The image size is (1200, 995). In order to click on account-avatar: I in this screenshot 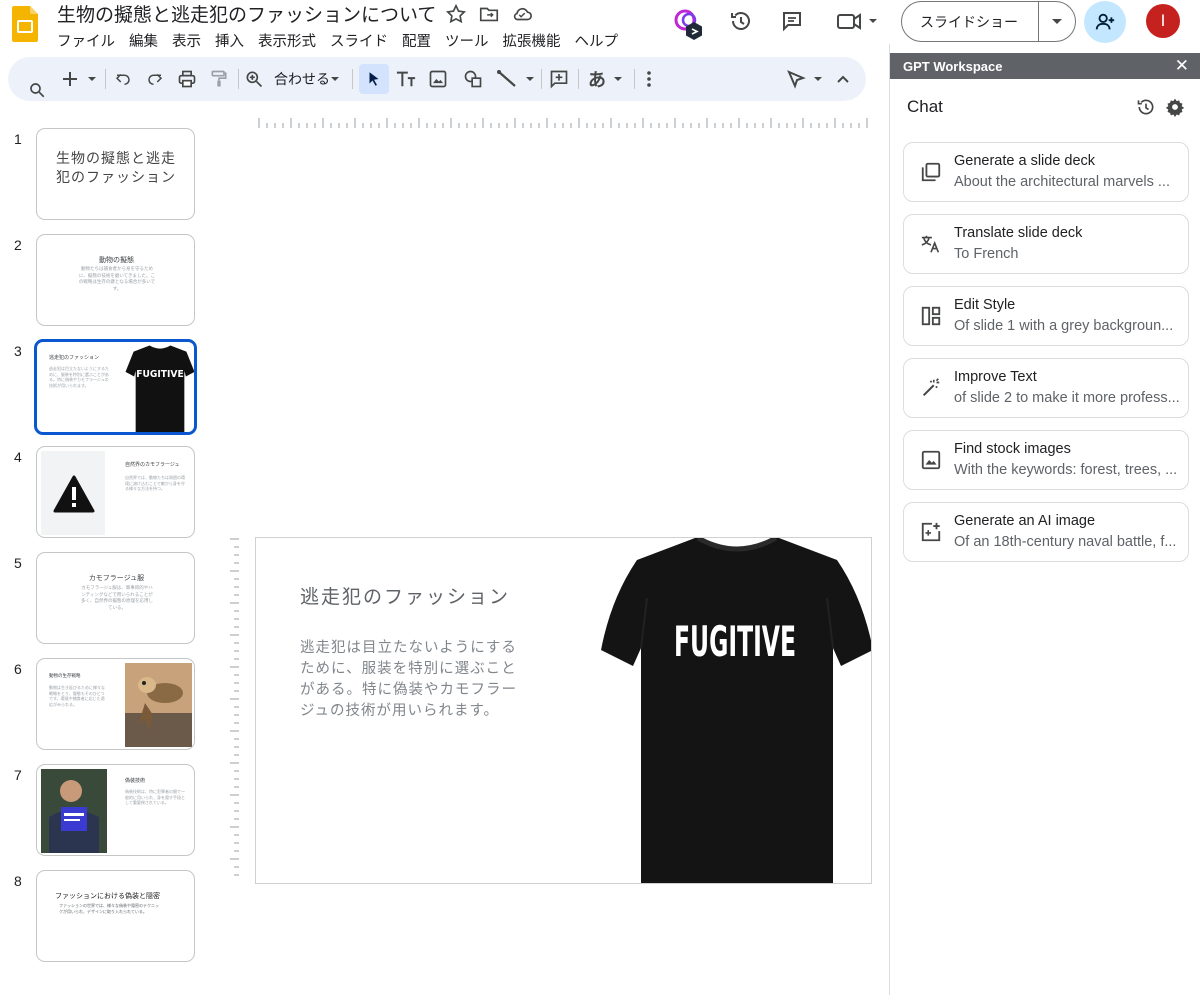, I will do `click(1163, 21)`.